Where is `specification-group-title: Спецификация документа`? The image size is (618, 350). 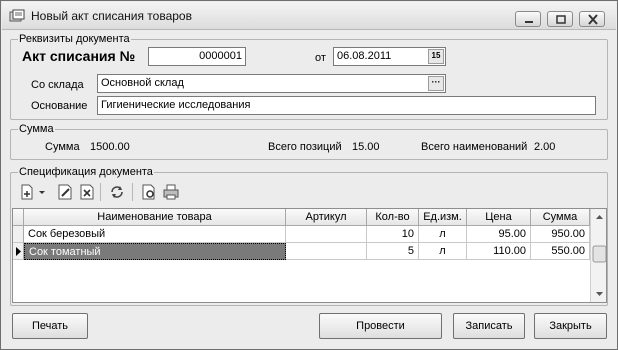 specification-group-title: Спецификация документа is located at coordinates (86, 172).